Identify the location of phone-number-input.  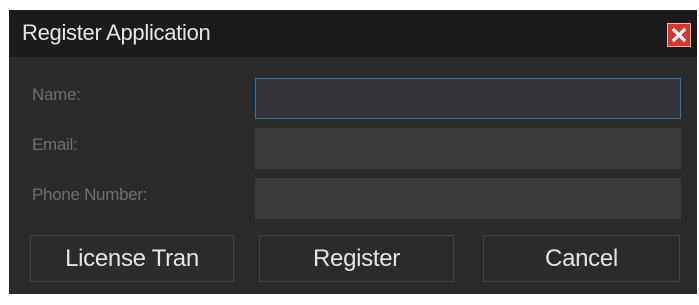
(468, 198).